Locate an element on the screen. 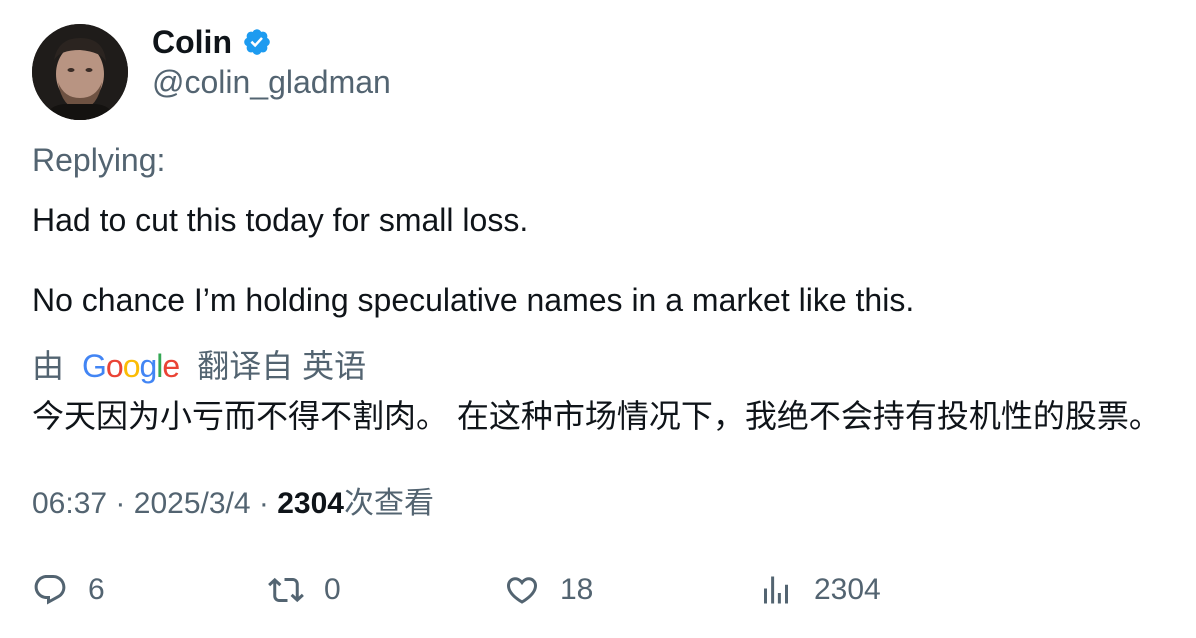 This screenshot has height=638, width=1196. views-label: 次查看 is located at coordinates (388, 503).